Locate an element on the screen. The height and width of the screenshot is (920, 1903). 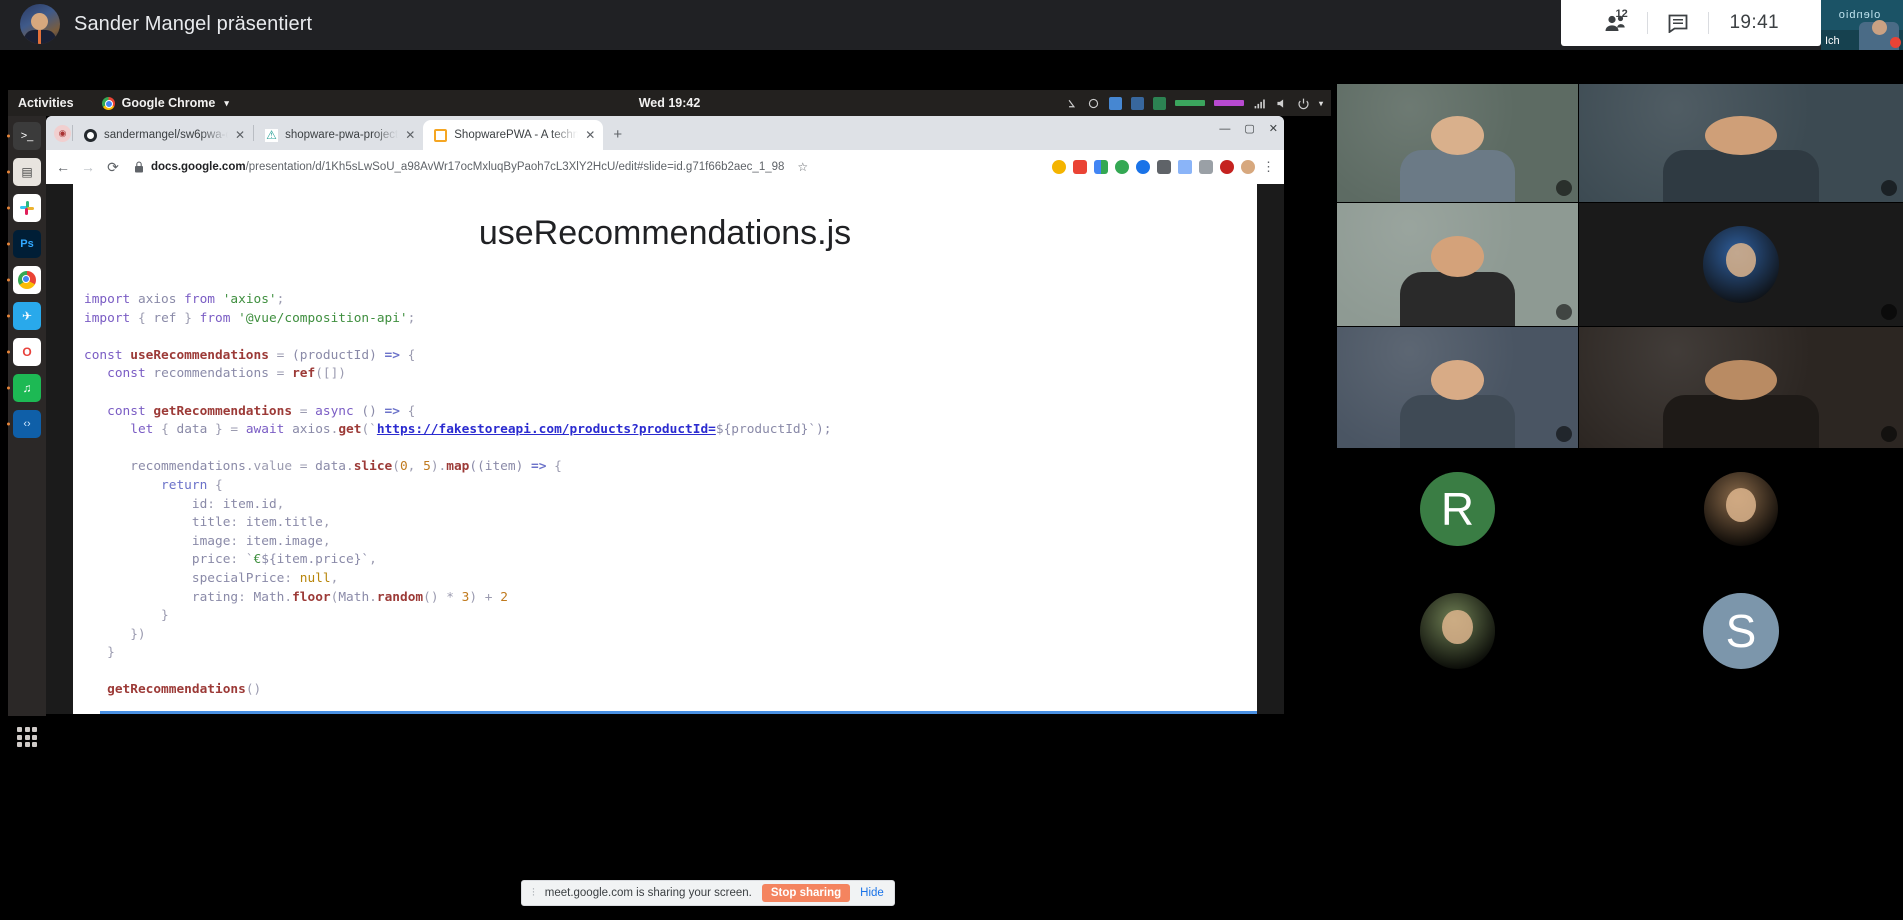
code-token: from is located at coordinates (219, 318).